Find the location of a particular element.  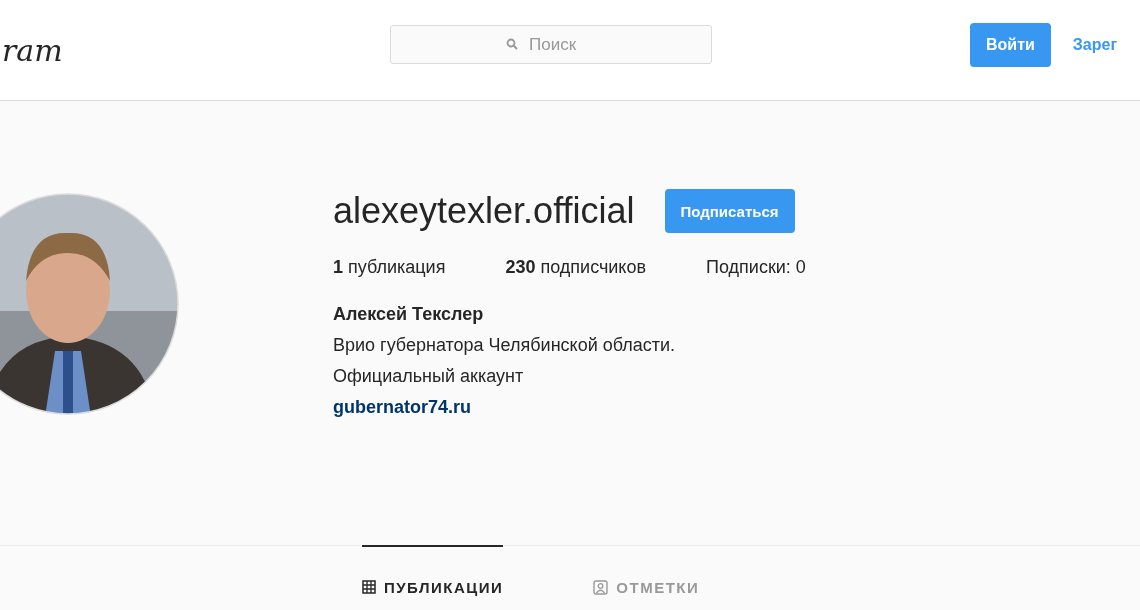

logo: ram is located at coordinates (31, 50).